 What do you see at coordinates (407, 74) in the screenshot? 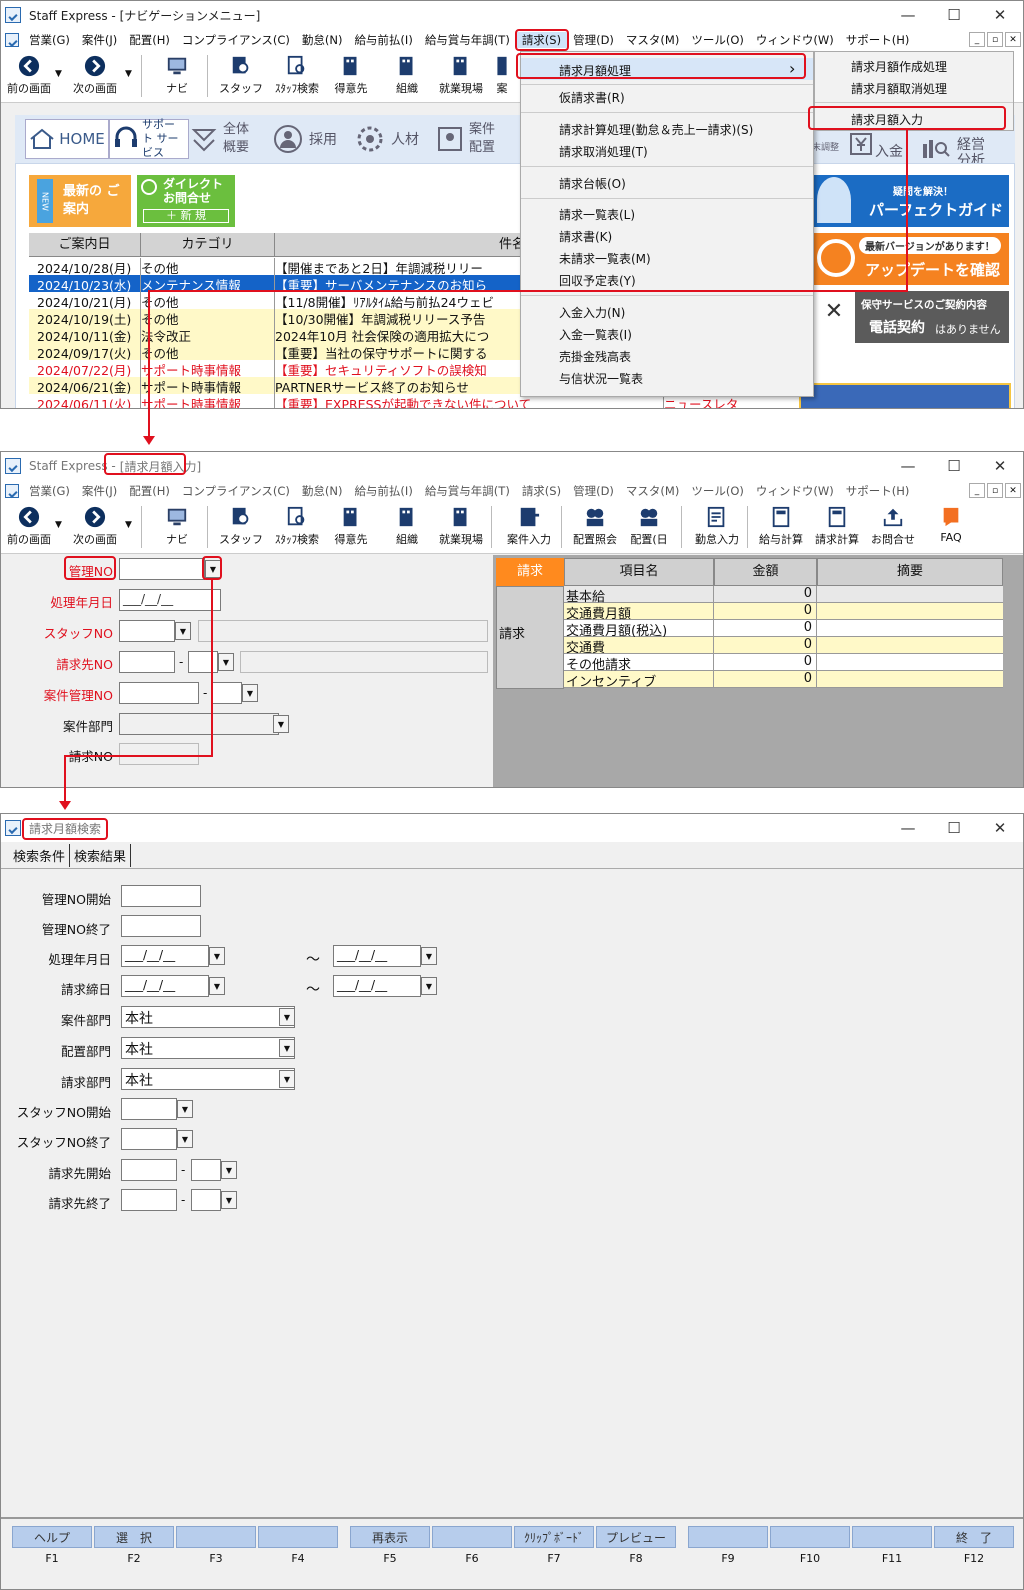
I see `org-button: 組織` at bounding box center [407, 74].